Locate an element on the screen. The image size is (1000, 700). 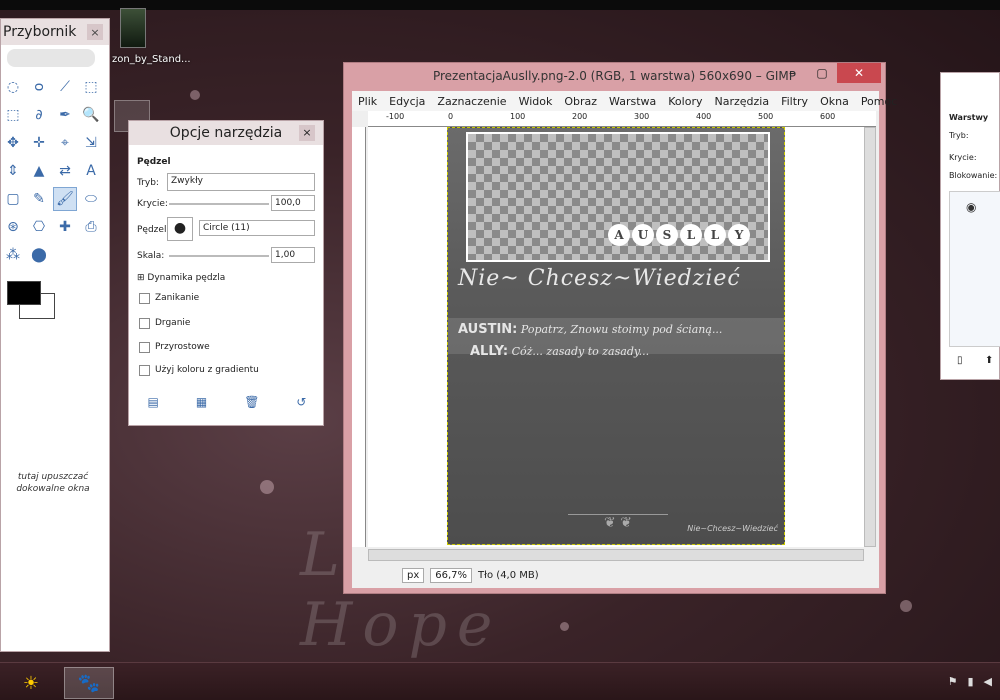
gimp-taskbar-icon: 🐾 is located at coordinates (89, 683).